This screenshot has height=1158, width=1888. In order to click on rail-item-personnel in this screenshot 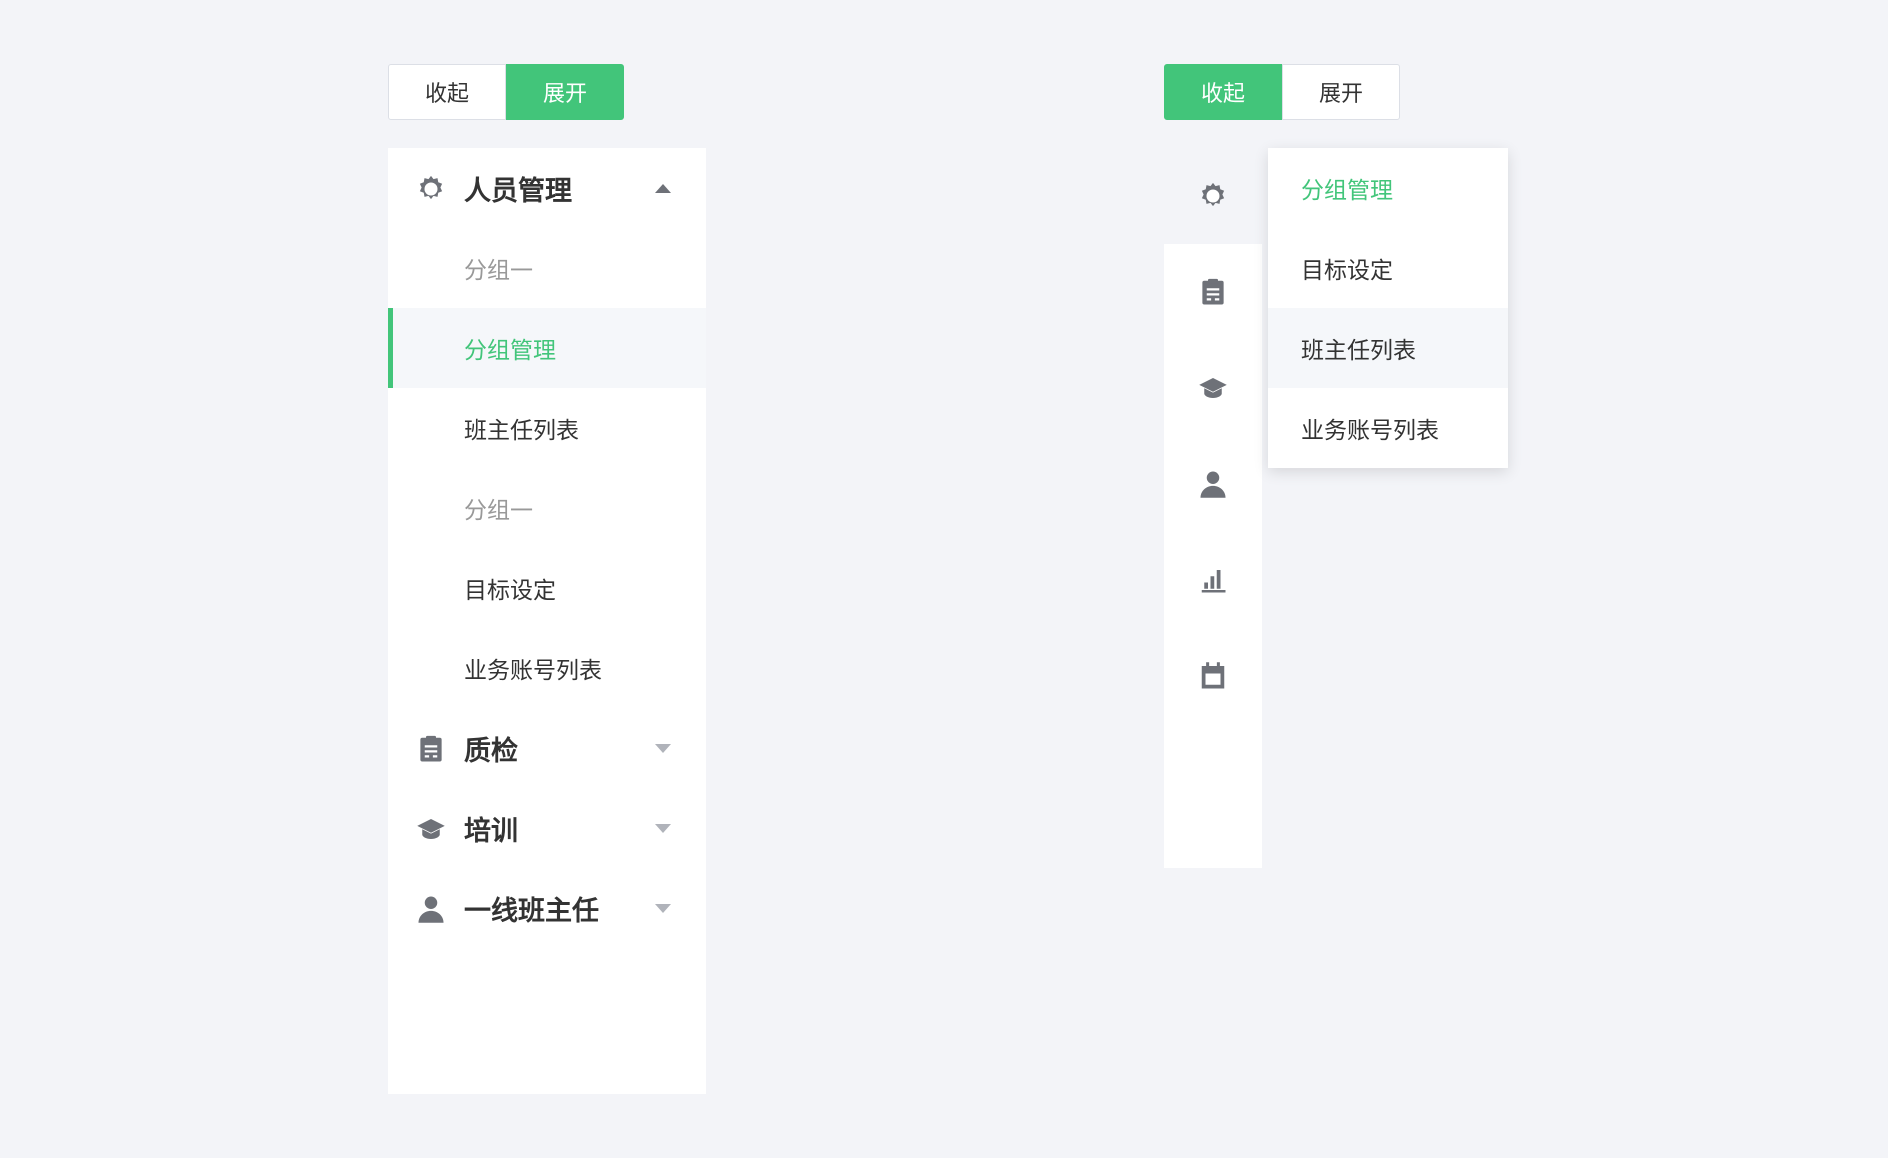, I will do `click(1213, 196)`.